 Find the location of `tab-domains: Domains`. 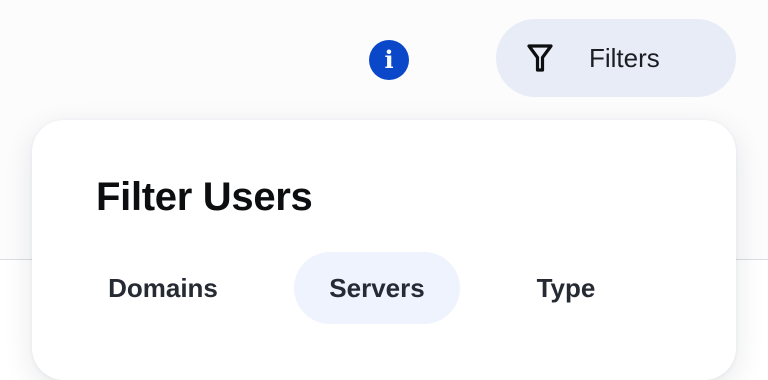

tab-domains: Domains is located at coordinates (163, 288).